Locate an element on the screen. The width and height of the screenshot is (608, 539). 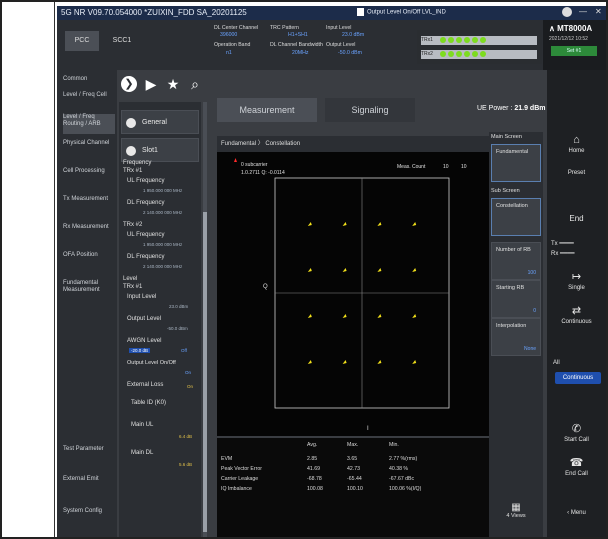
starting-rb-field: Starting RB 0 is located at coordinates (516, 299).